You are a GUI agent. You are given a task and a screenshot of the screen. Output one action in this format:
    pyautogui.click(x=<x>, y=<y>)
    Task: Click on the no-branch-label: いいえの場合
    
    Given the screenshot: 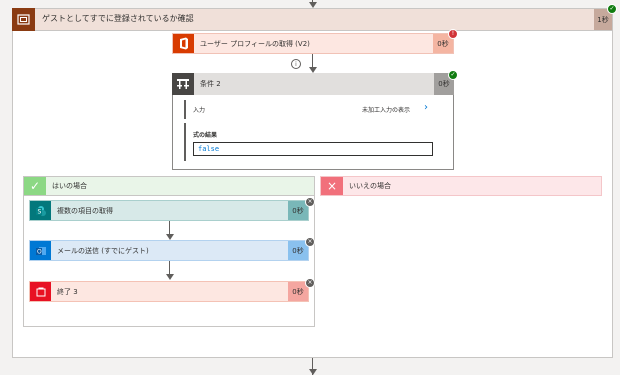 What is the action you would take?
    pyautogui.click(x=370, y=186)
    